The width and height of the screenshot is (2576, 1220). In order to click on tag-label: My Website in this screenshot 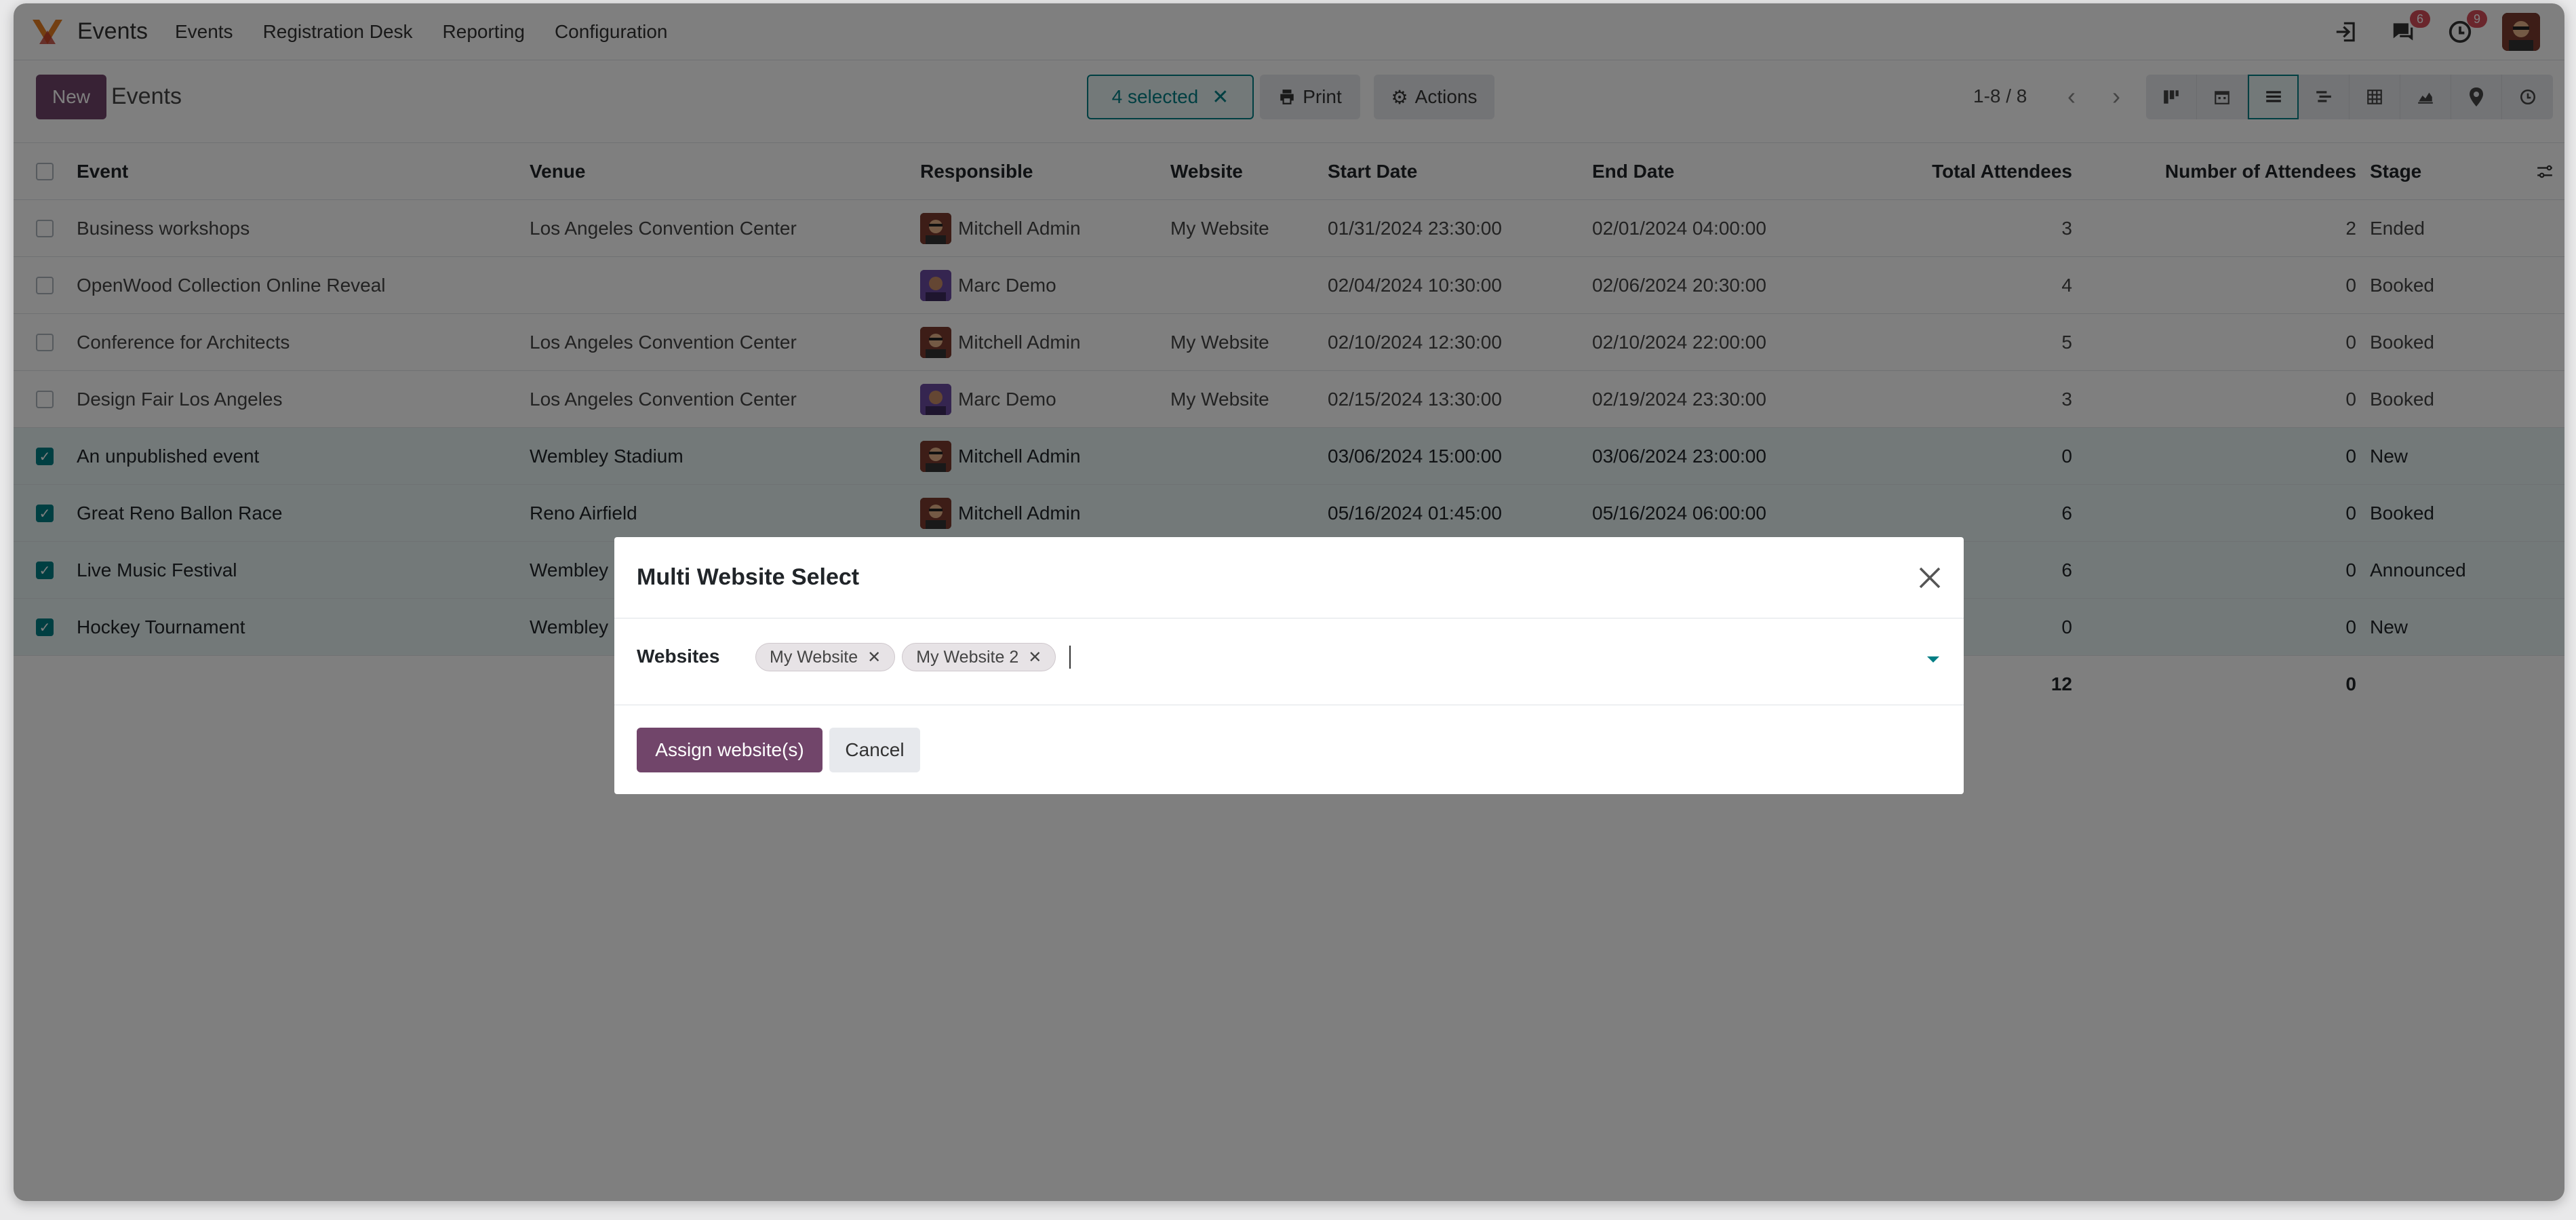, I will do `click(814, 657)`.